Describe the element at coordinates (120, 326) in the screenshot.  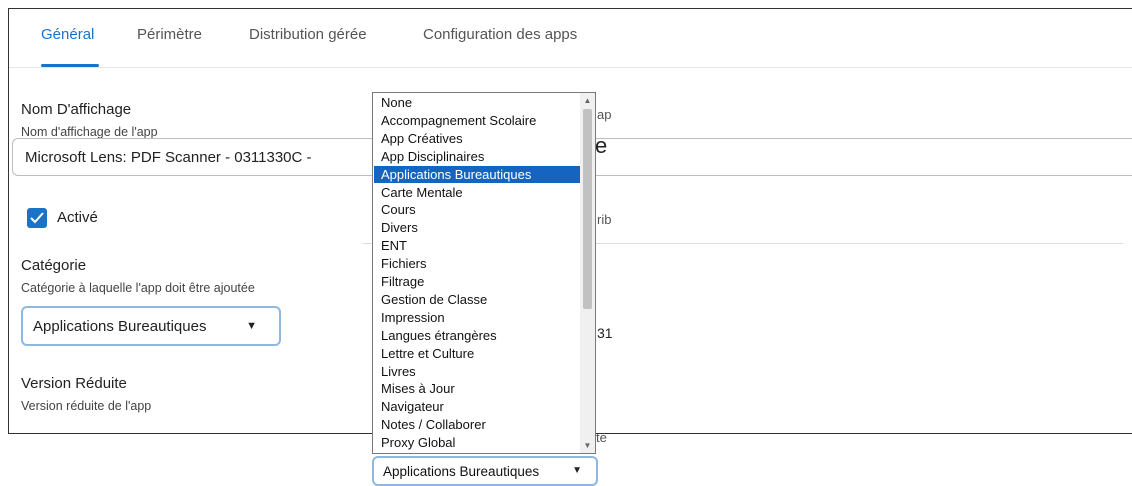
I see `category-select-value: Applications Bureautiques` at that location.